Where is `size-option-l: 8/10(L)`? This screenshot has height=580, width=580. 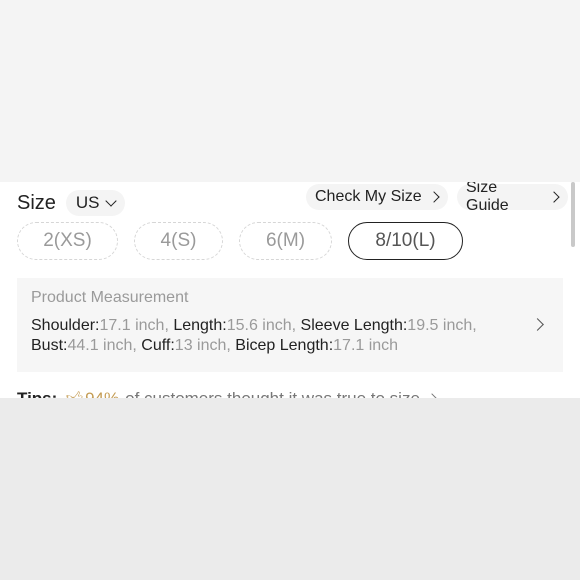 size-option-l: 8/10(L) is located at coordinates (405, 241).